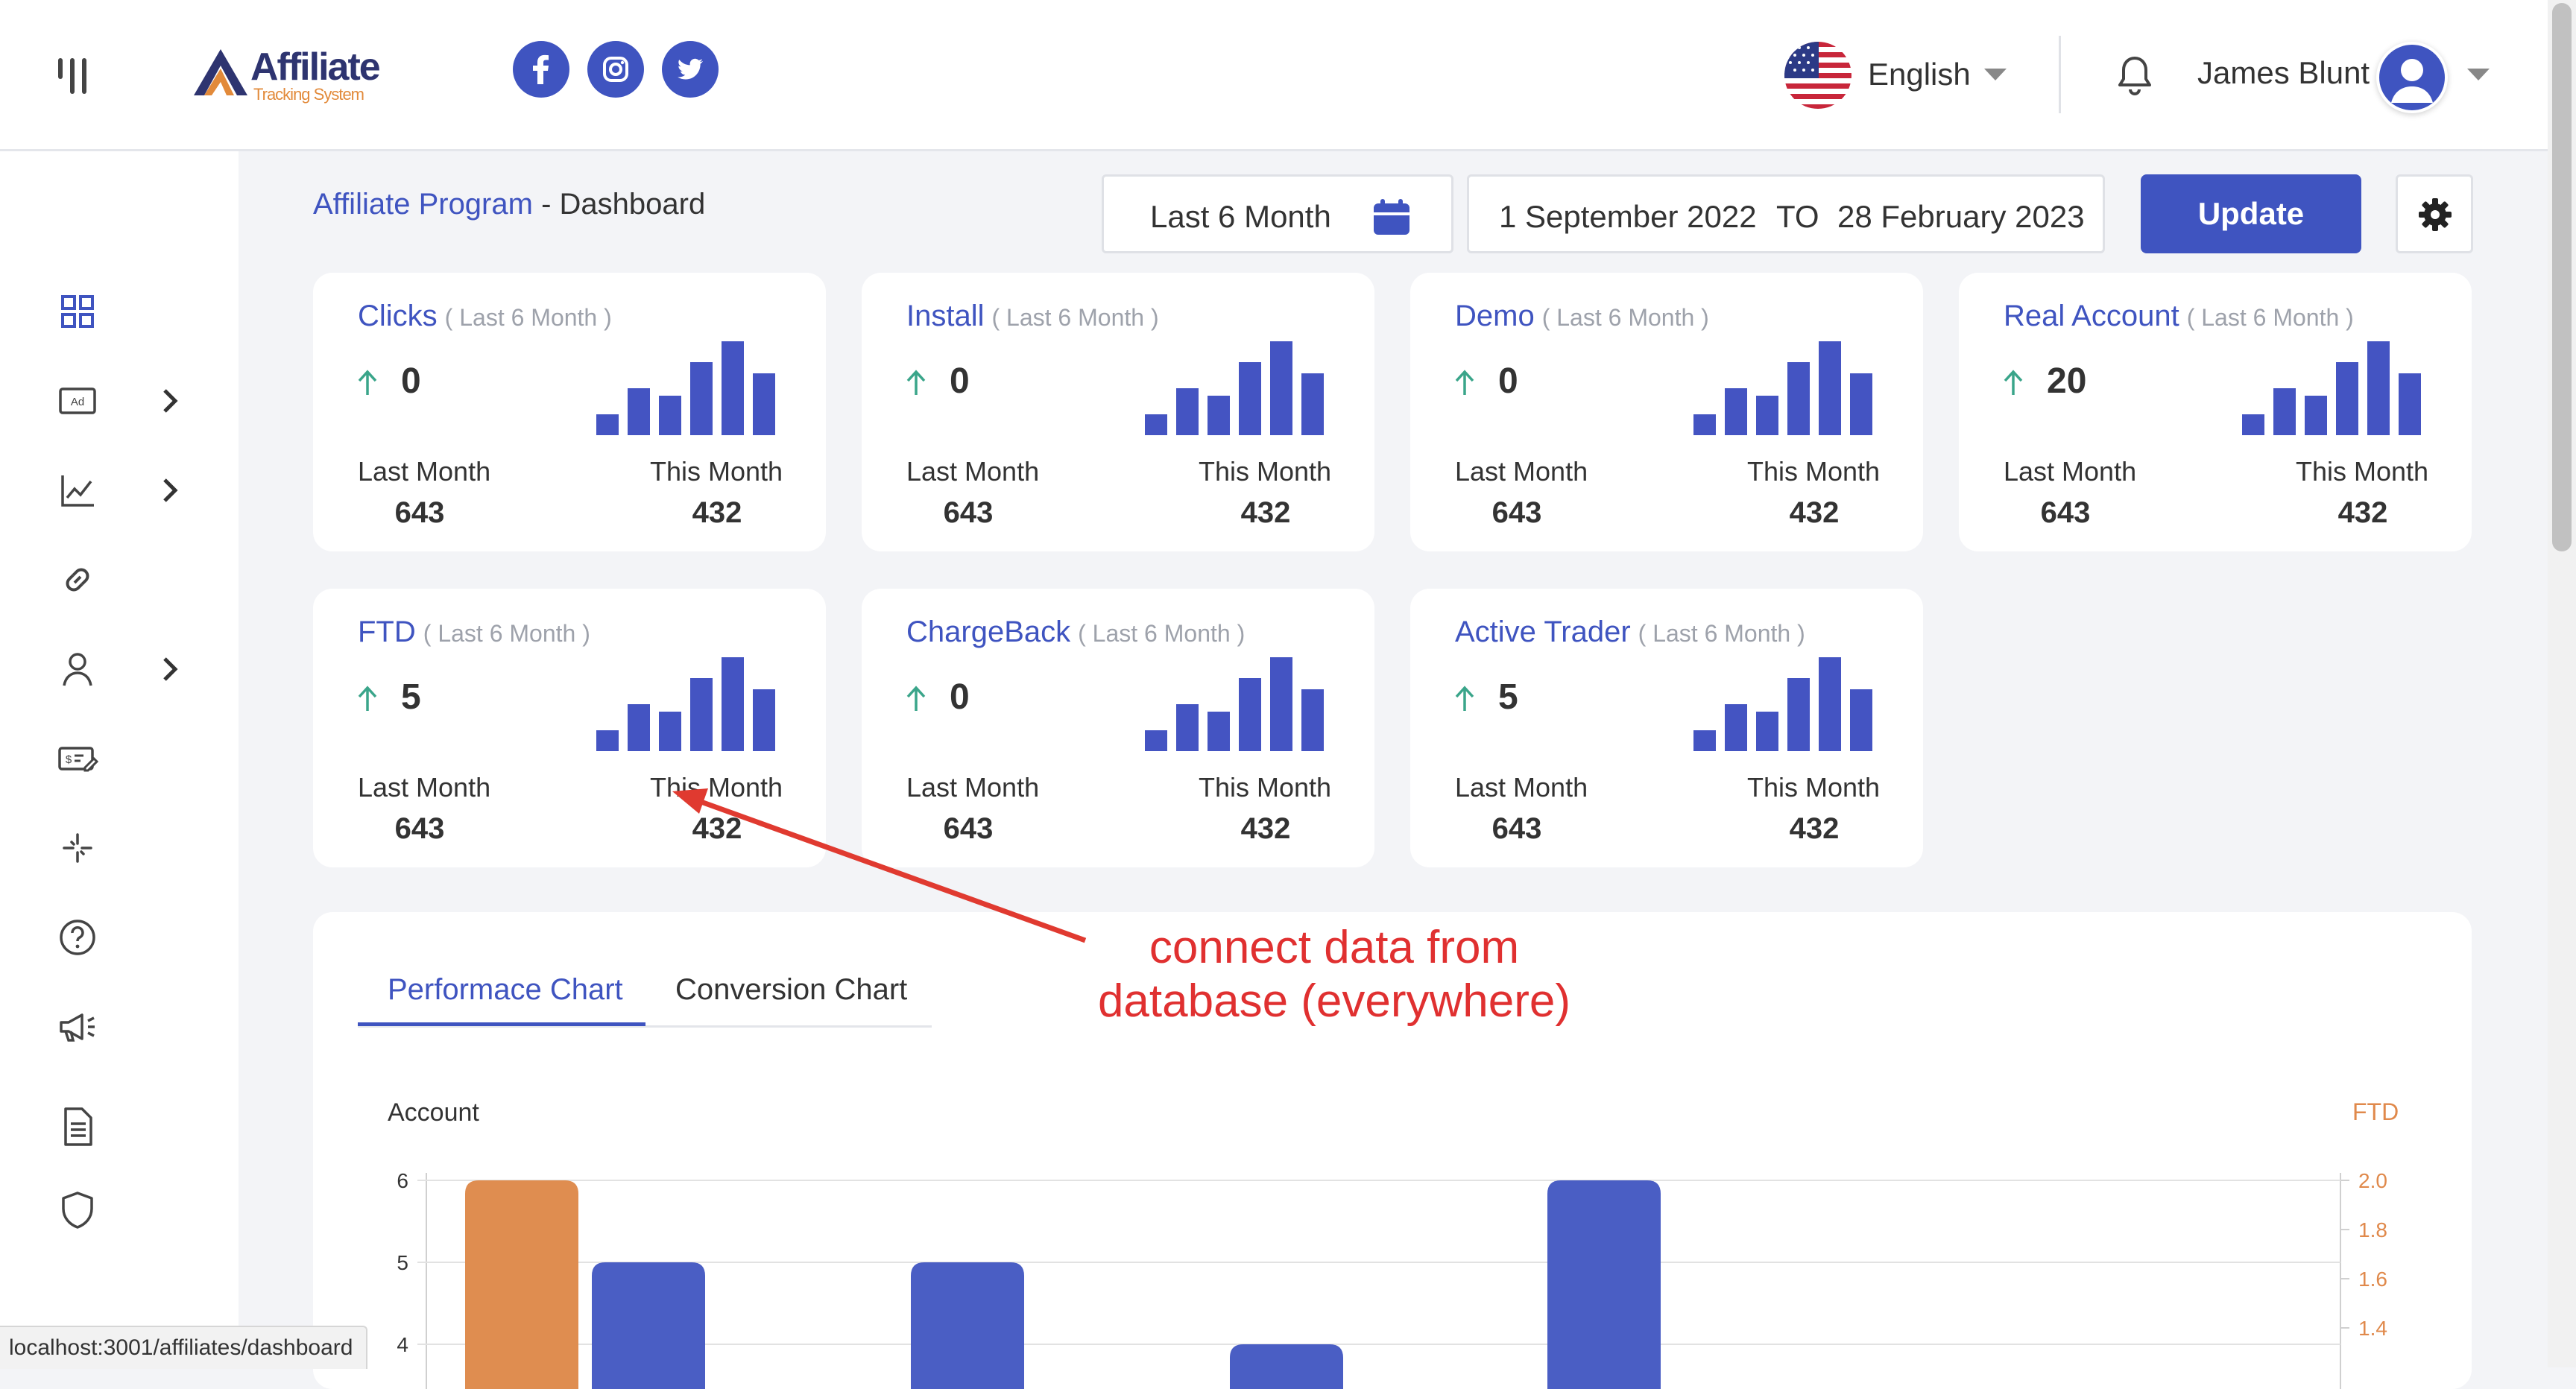 This screenshot has width=2576, height=1389. What do you see at coordinates (2478, 74) in the screenshot?
I see `user-menu-chevron-icon` at bounding box center [2478, 74].